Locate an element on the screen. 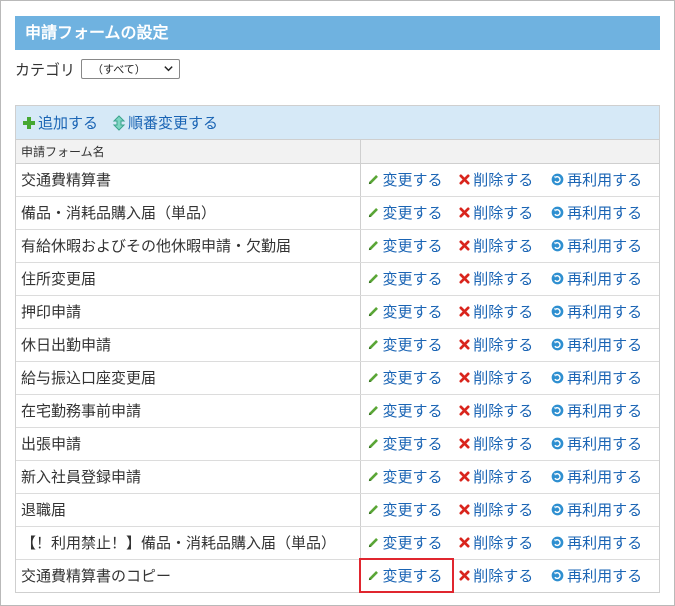 The image size is (675, 606). form-name-cell: 【！利用禁止！】備品・消耗品購入届（単品） is located at coordinates (188, 543).